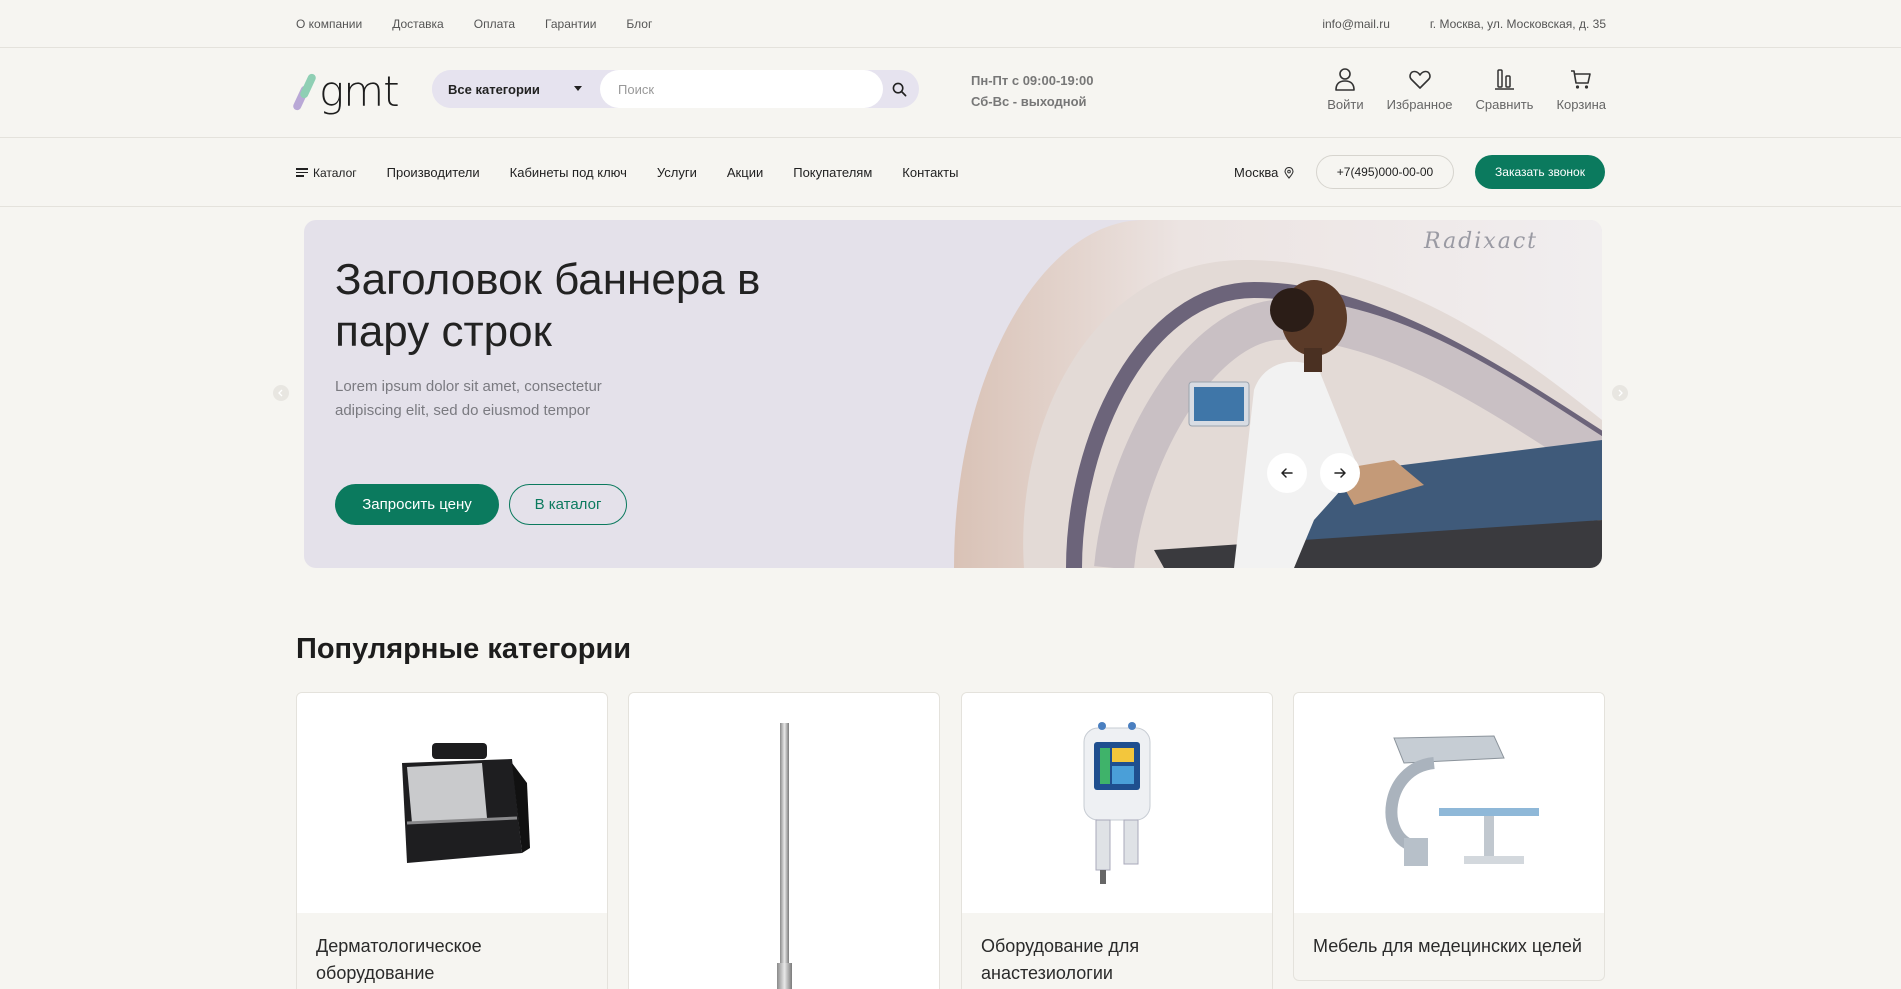 Image resolution: width=1901 pixels, height=989 pixels. I want to click on banner-next-button, so click(1340, 473).